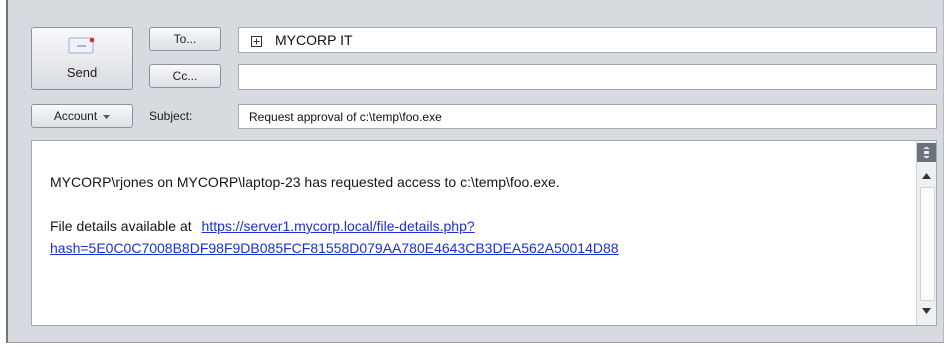 This screenshot has height=347, width=948. I want to click on account-button-label: Account, so click(75, 116).